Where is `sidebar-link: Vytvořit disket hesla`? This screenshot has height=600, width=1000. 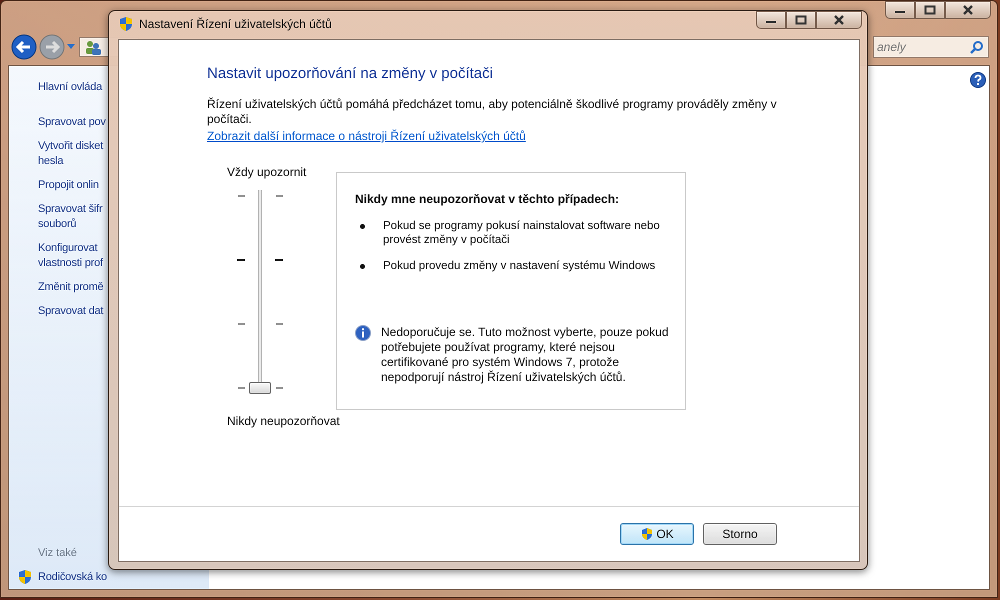 sidebar-link: Vytvořit disket hesla is located at coordinates (71, 154).